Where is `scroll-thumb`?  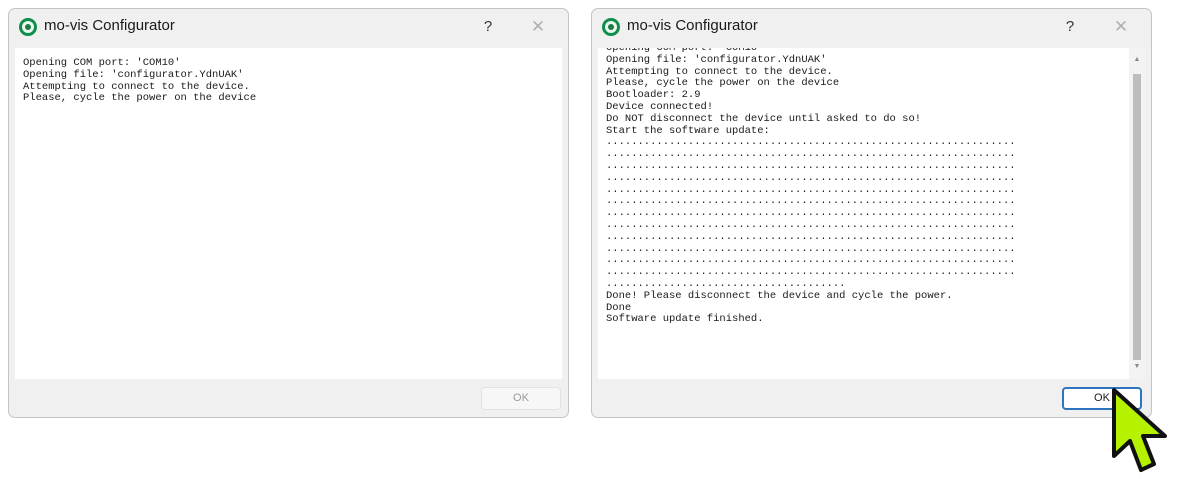
scroll-thumb is located at coordinates (1137, 217).